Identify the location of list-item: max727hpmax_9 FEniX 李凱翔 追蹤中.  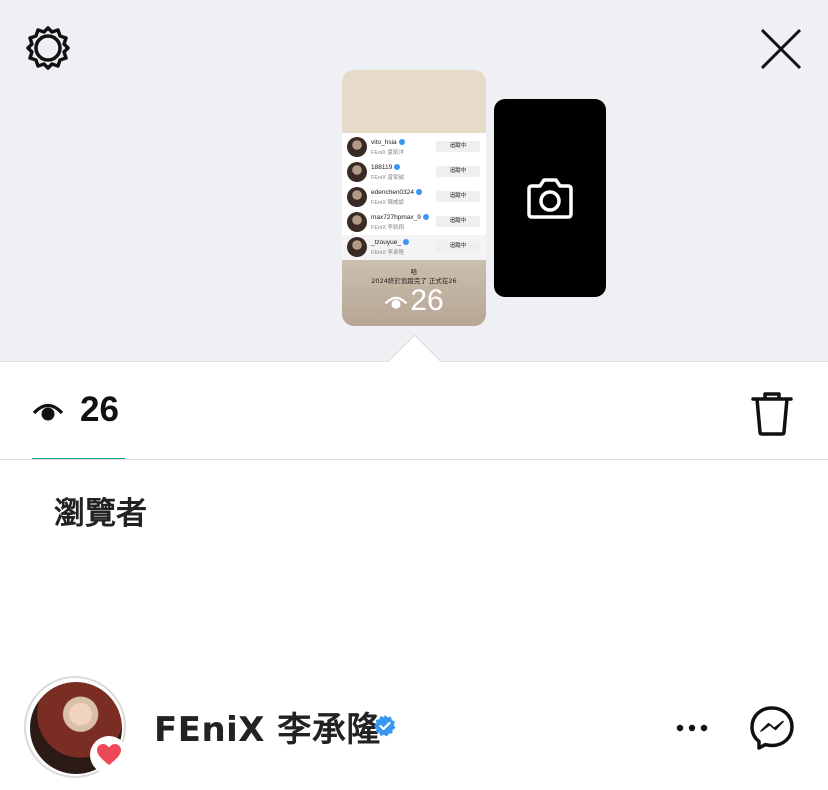
(414, 222).